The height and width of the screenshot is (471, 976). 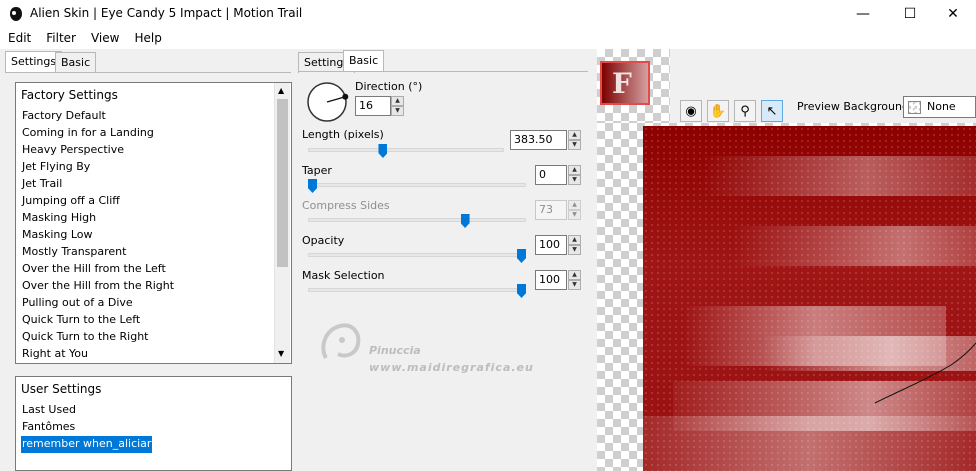 I want to click on close-button: ✕, so click(x=953, y=14).